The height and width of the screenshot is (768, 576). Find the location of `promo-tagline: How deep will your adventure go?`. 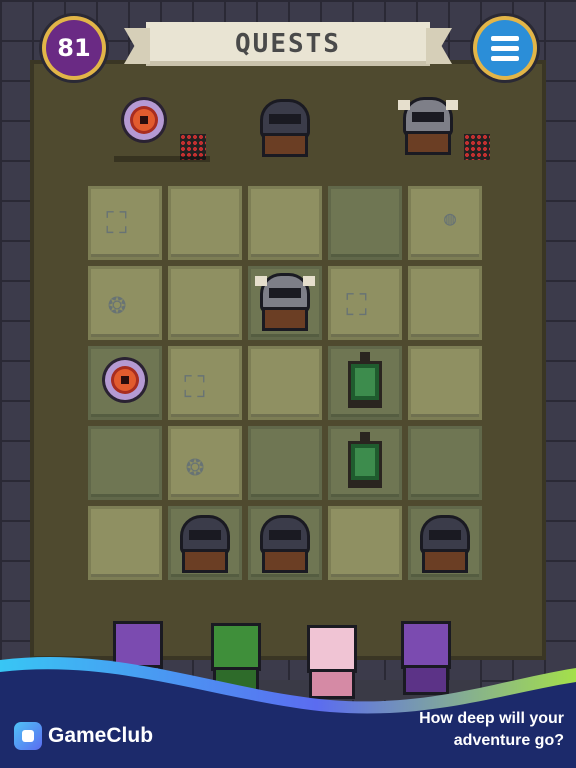

promo-tagline: How deep will your adventure go? is located at coordinates (491, 729).